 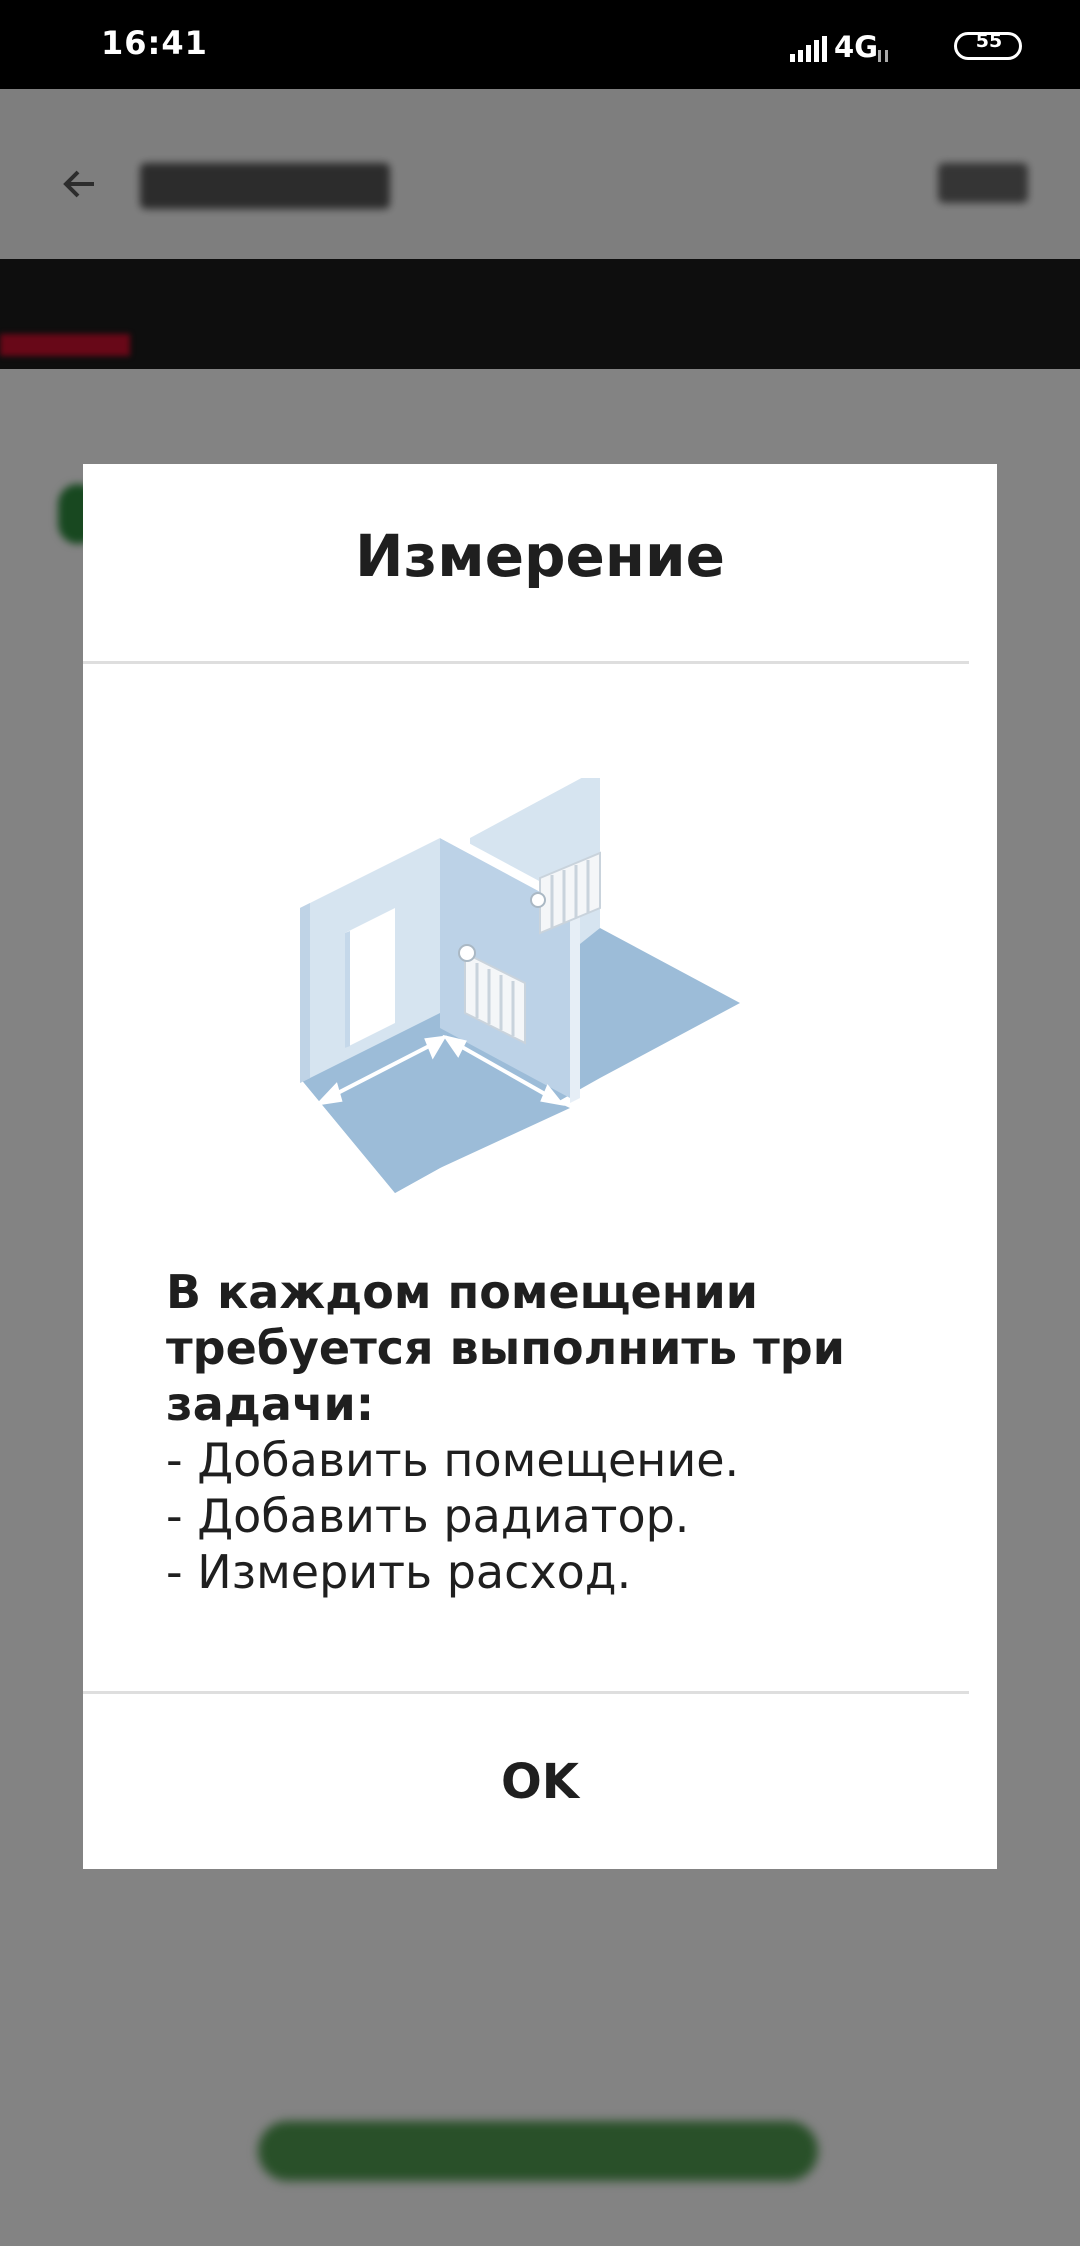 I want to click on message-heading-line: В каждом помещении, so click(x=462, y=1292).